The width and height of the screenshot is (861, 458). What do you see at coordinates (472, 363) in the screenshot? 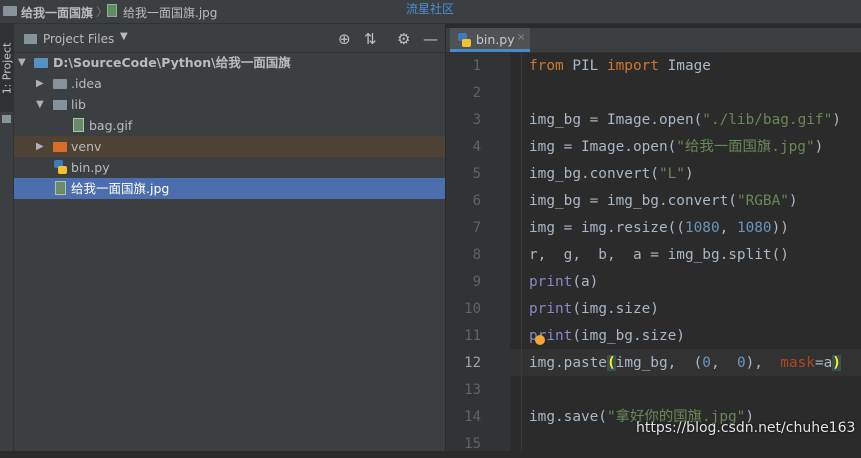
I see `line-number: 12` at bounding box center [472, 363].